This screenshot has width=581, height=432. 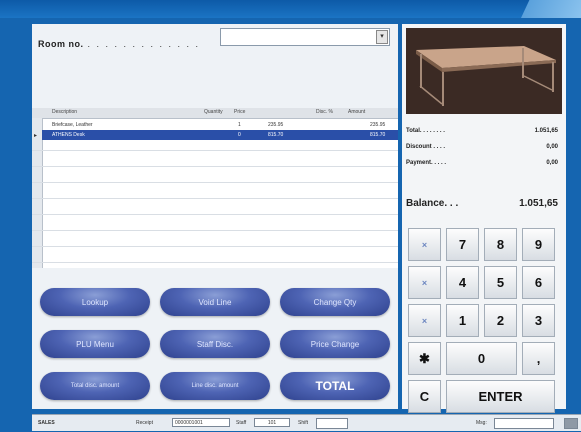 What do you see at coordinates (538, 282) in the screenshot?
I see `key-6: 6` at bounding box center [538, 282].